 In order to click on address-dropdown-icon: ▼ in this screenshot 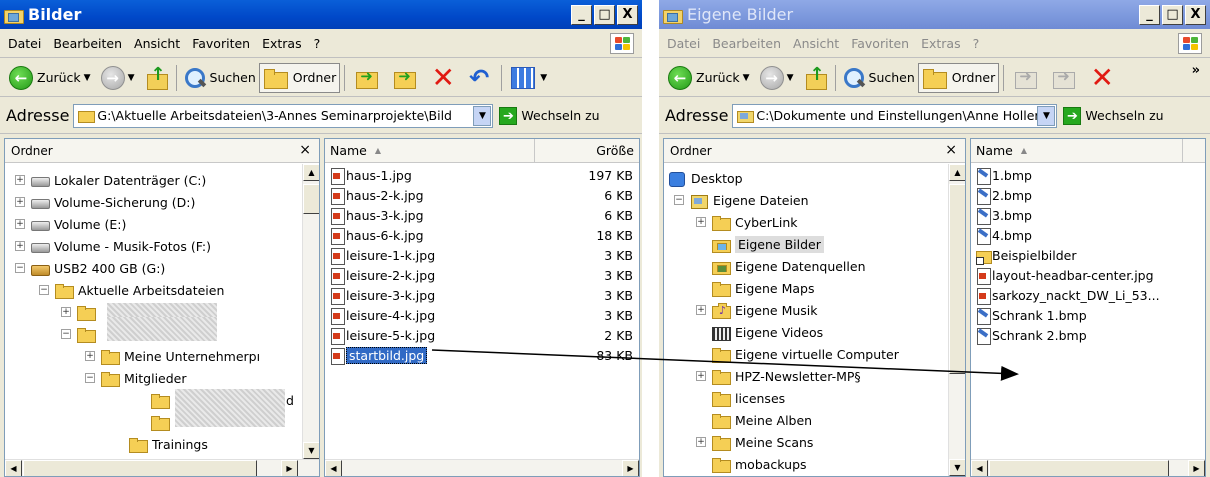, I will do `click(482, 115)`.